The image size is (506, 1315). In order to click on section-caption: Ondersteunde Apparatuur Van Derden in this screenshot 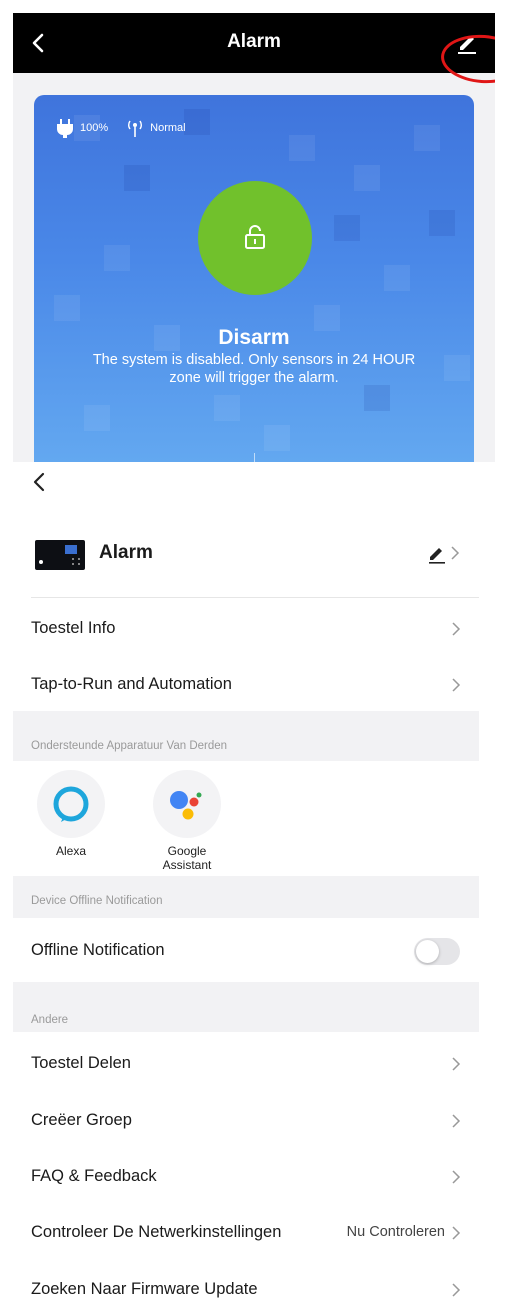, I will do `click(129, 746)`.